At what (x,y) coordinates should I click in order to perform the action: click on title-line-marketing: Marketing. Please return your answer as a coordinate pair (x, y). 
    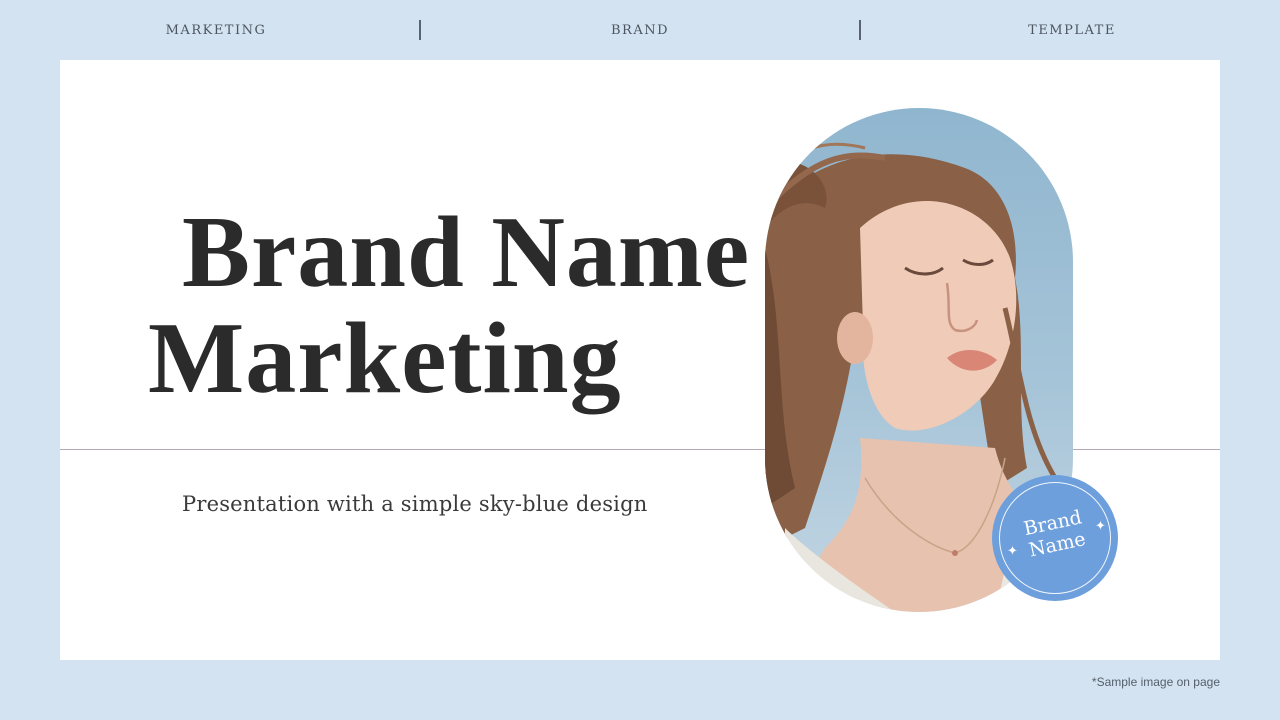
    Looking at the image, I should click on (385, 358).